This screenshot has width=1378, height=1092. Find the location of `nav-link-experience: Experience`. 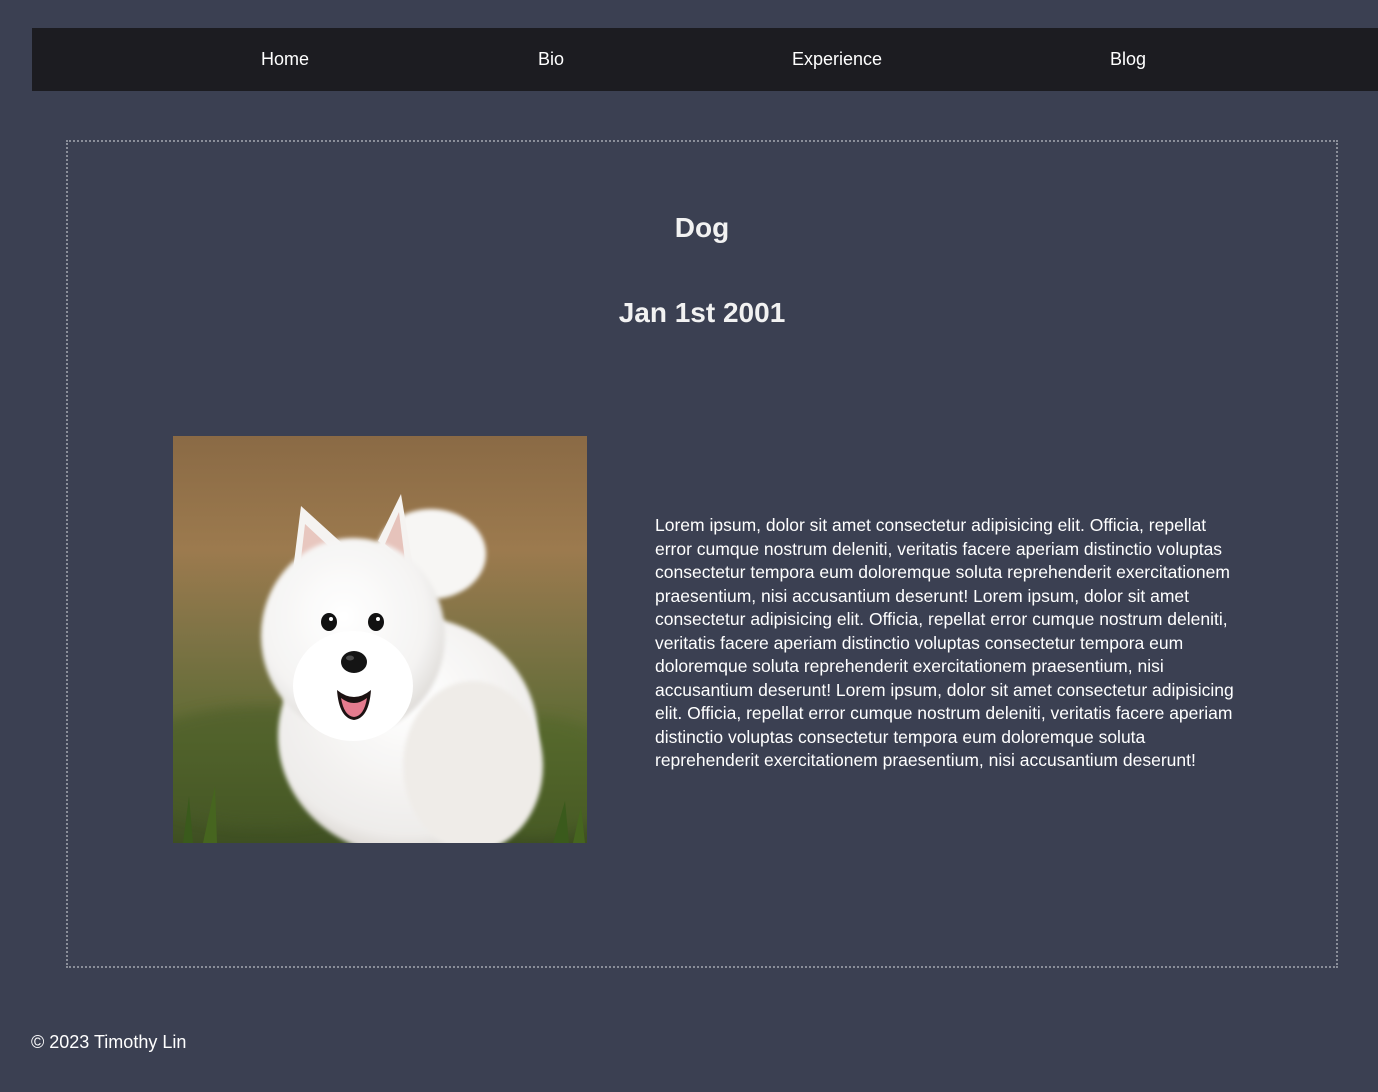

nav-link-experience: Experience is located at coordinates (837, 59).